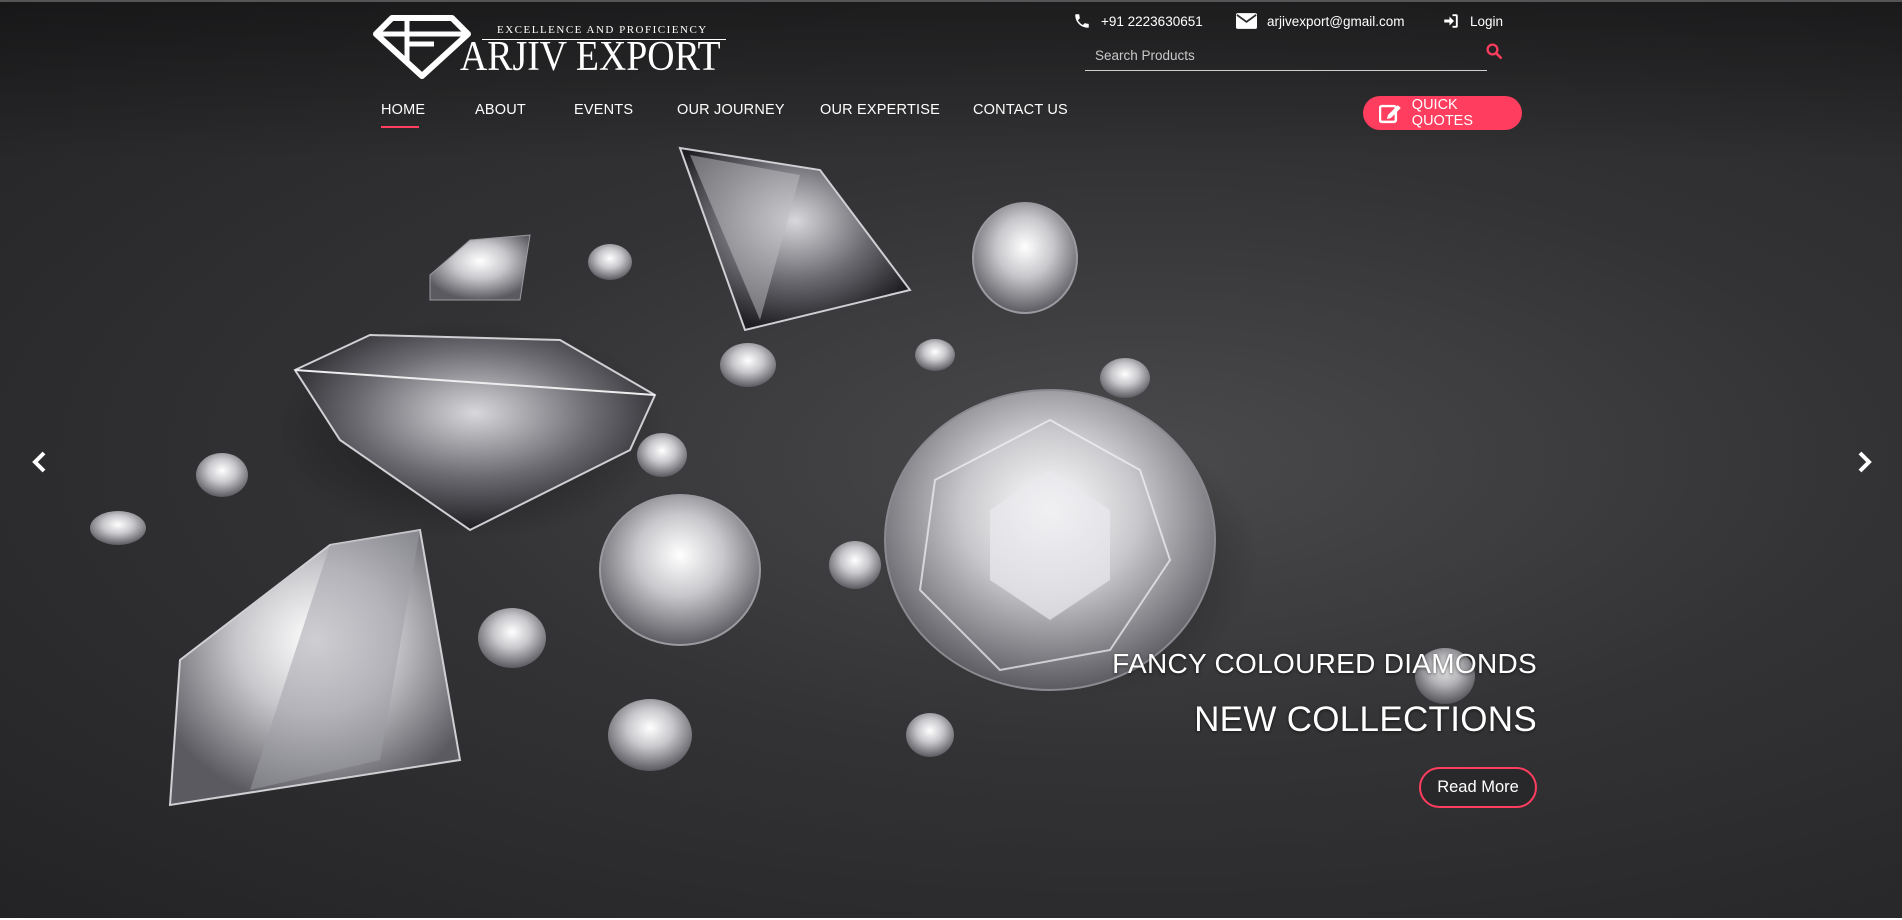 The height and width of the screenshot is (920, 1902). I want to click on search-bar, so click(1294, 55).